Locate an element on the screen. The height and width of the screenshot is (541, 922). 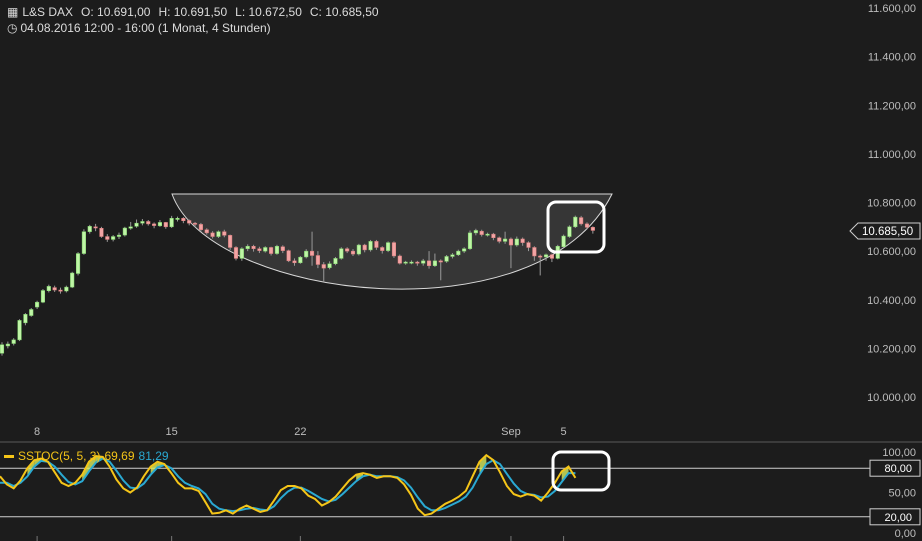
instrument-name: L&S DAX is located at coordinates (48, 12).